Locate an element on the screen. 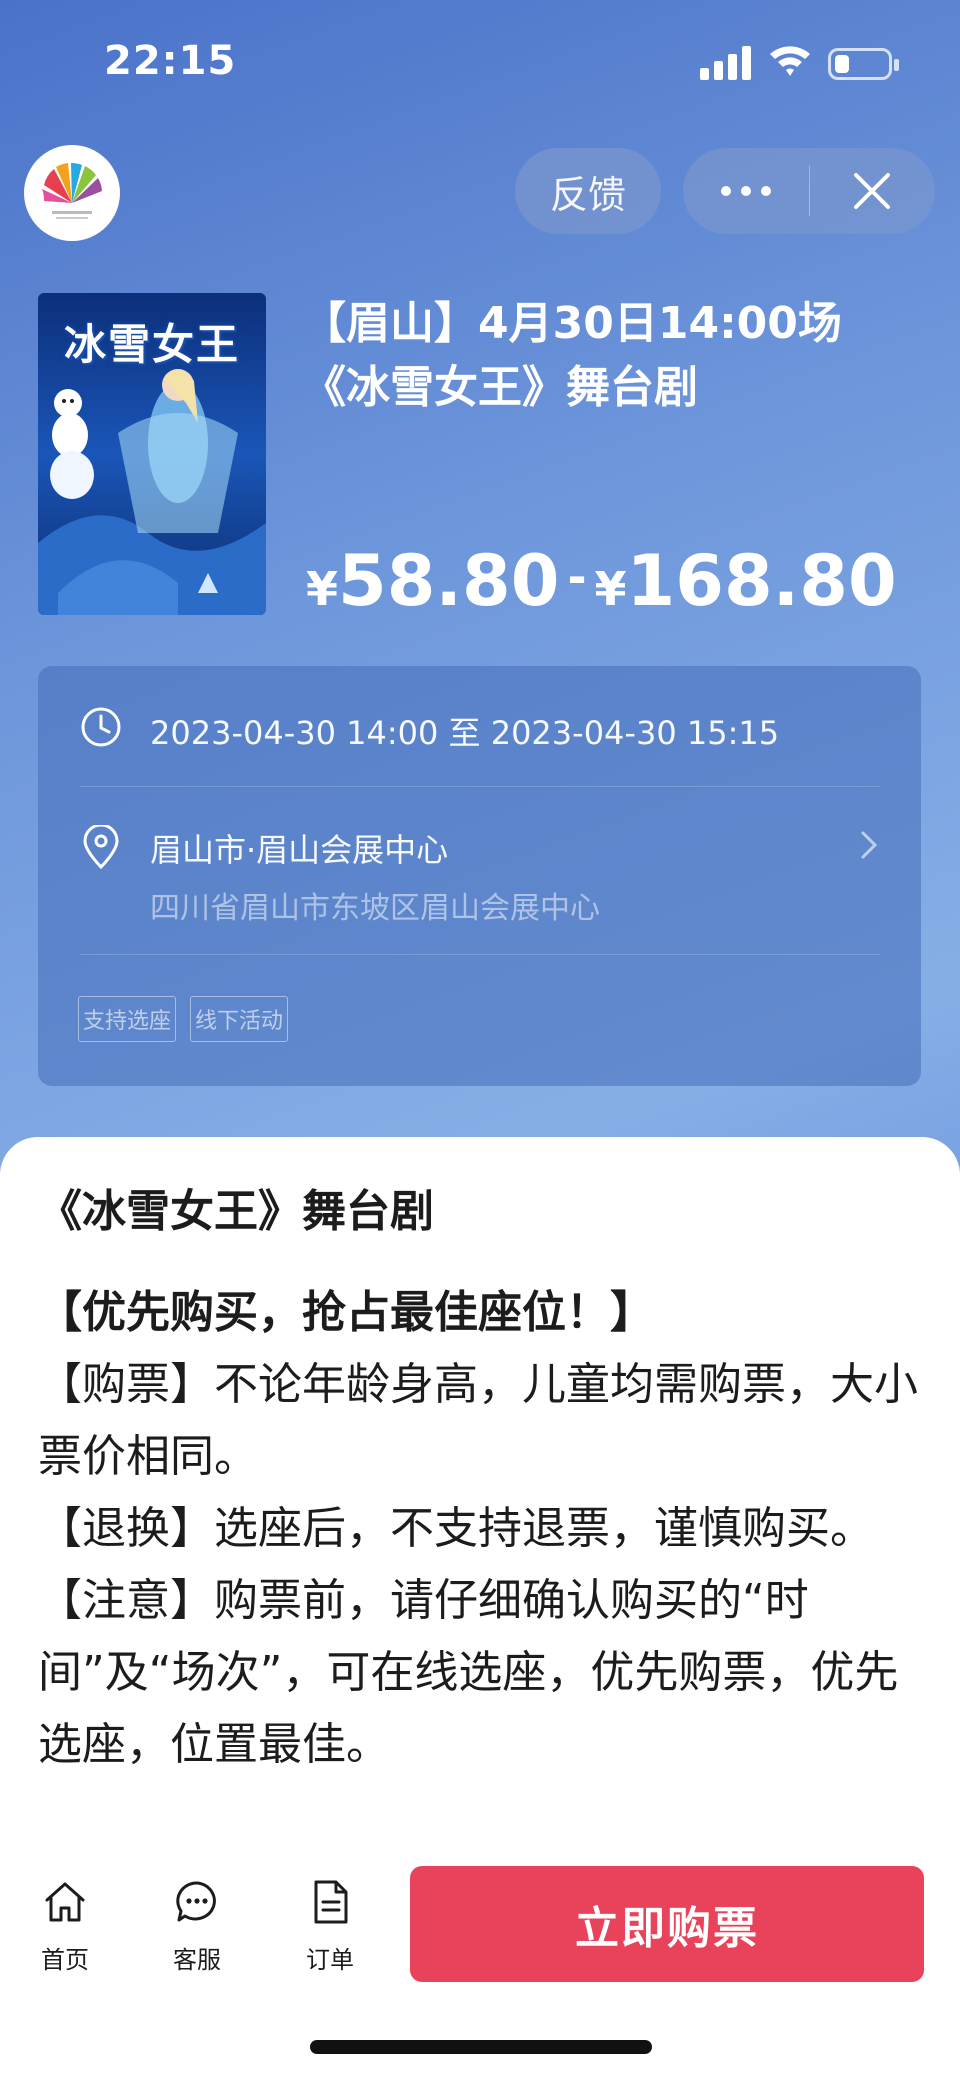  close-icon is located at coordinates (872, 191).